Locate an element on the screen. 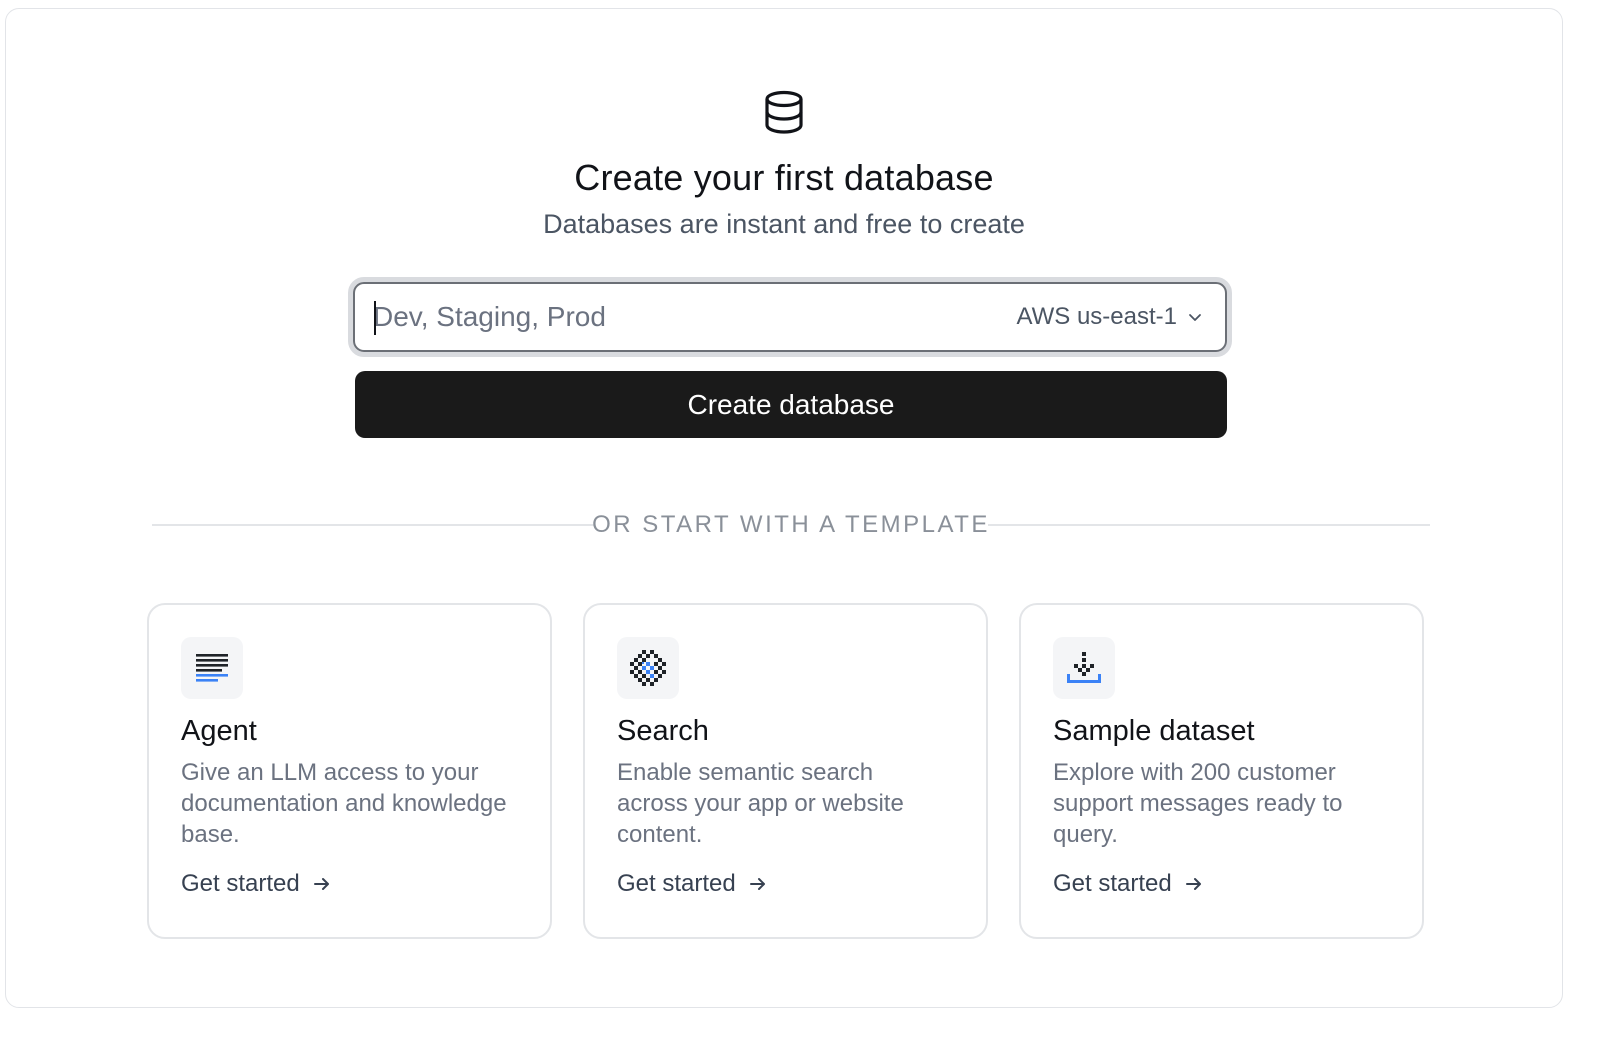  database-icon is located at coordinates (784, 112).